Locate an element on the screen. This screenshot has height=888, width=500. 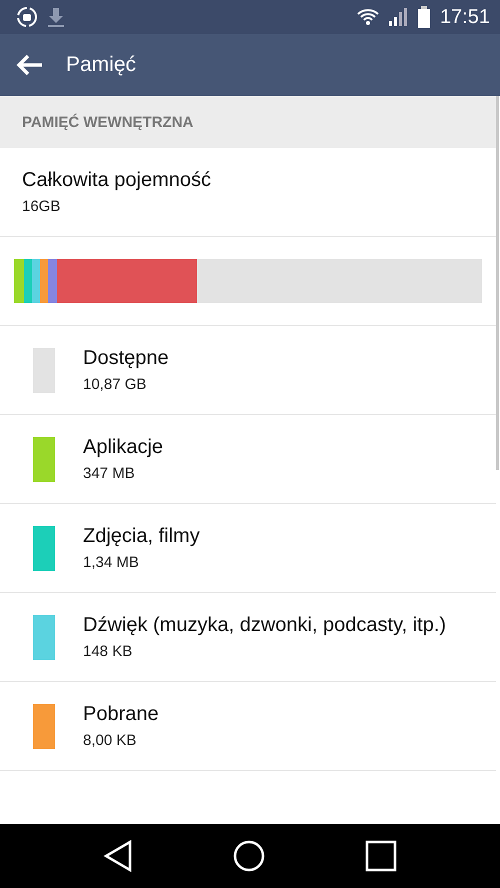
back-icon is located at coordinates (118, 856).